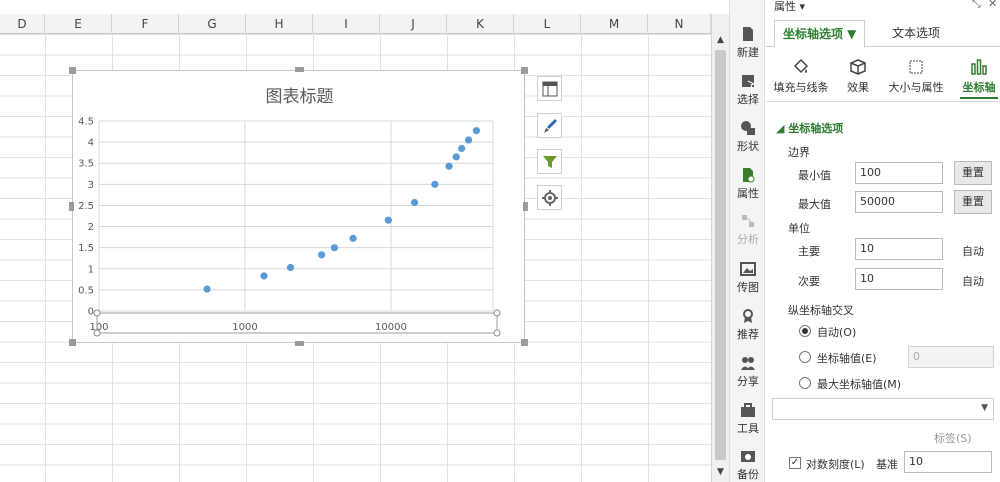 This screenshot has width=1000, height=482. Describe the element at coordinates (801, 66) in the screenshot. I see `paint-bucket-icon` at that location.